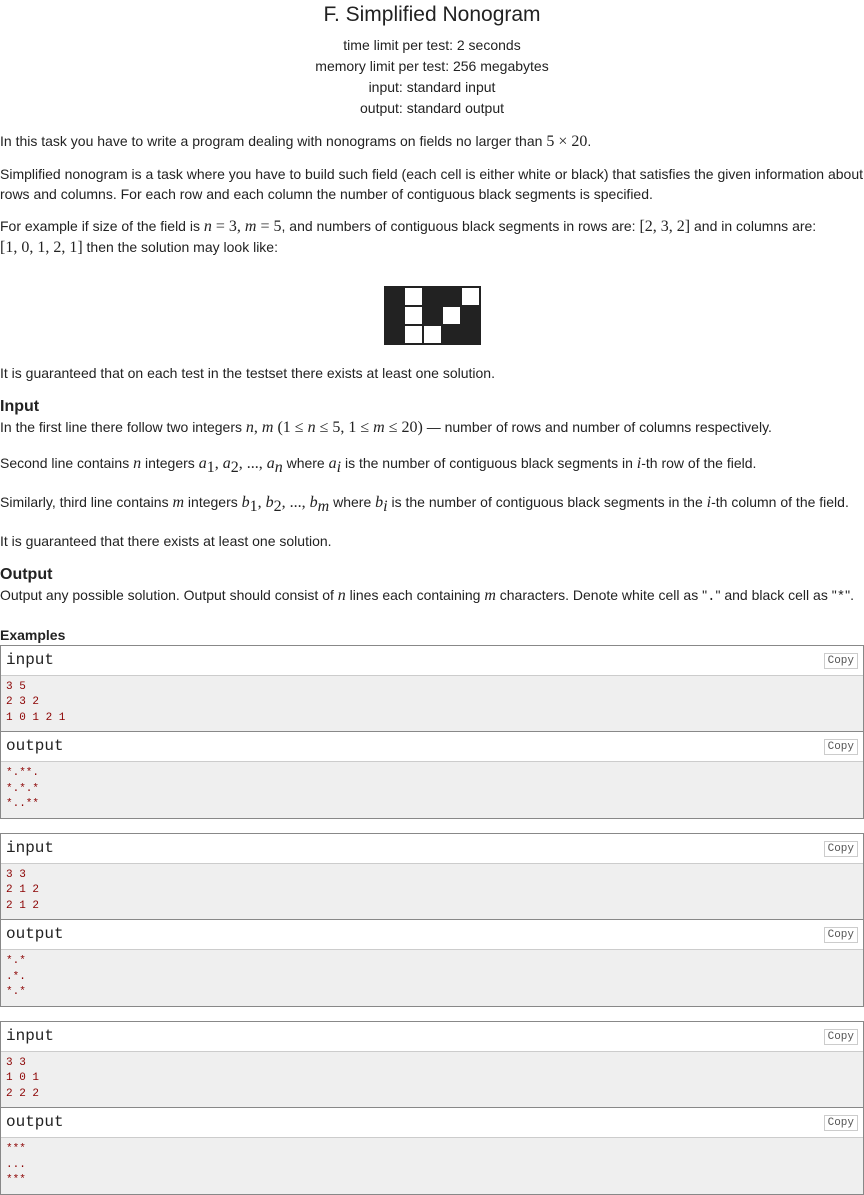  I want to click on output-file: output: standard output, so click(432, 108).